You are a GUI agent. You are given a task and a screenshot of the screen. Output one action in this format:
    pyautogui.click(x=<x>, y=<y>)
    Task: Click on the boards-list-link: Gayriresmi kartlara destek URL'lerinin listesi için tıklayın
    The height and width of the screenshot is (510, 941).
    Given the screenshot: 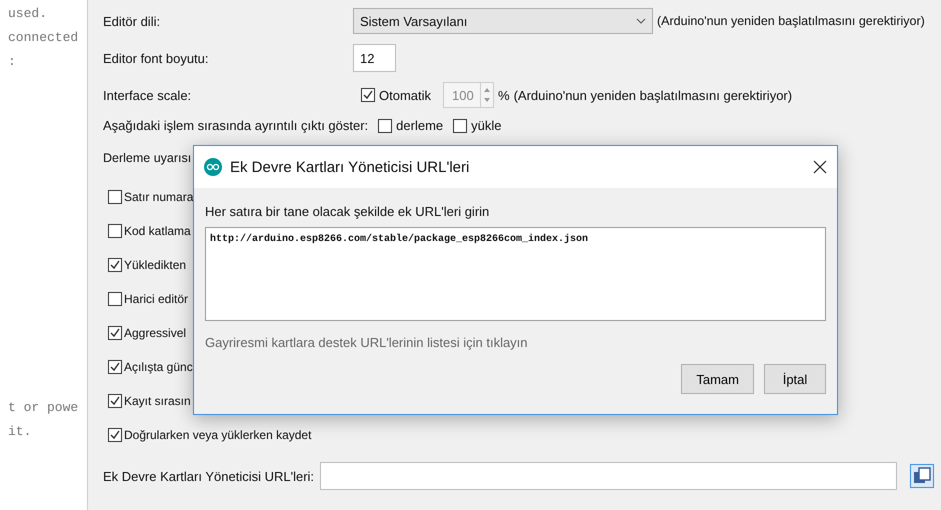 What is the action you would take?
    pyautogui.click(x=515, y=342)
    